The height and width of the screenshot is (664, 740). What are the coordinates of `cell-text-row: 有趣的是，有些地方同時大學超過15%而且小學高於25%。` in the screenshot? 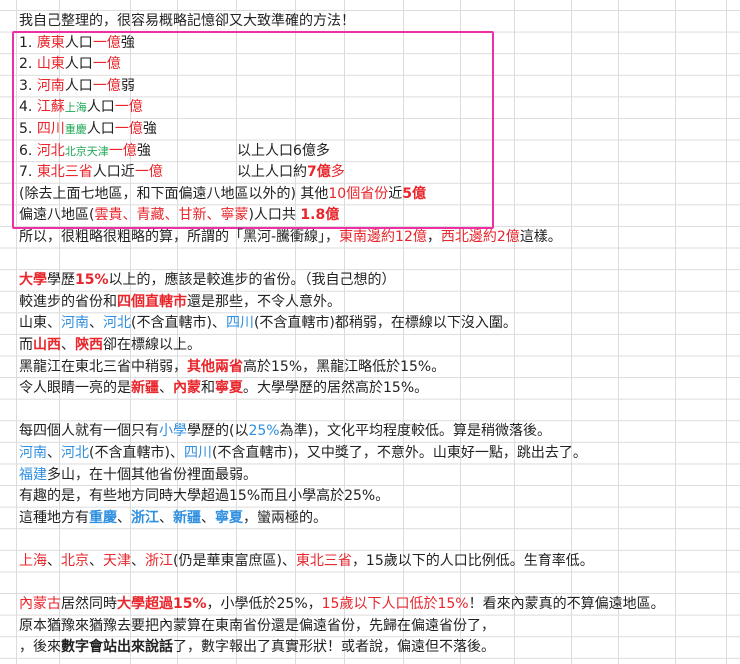 It's located at (204, 496).